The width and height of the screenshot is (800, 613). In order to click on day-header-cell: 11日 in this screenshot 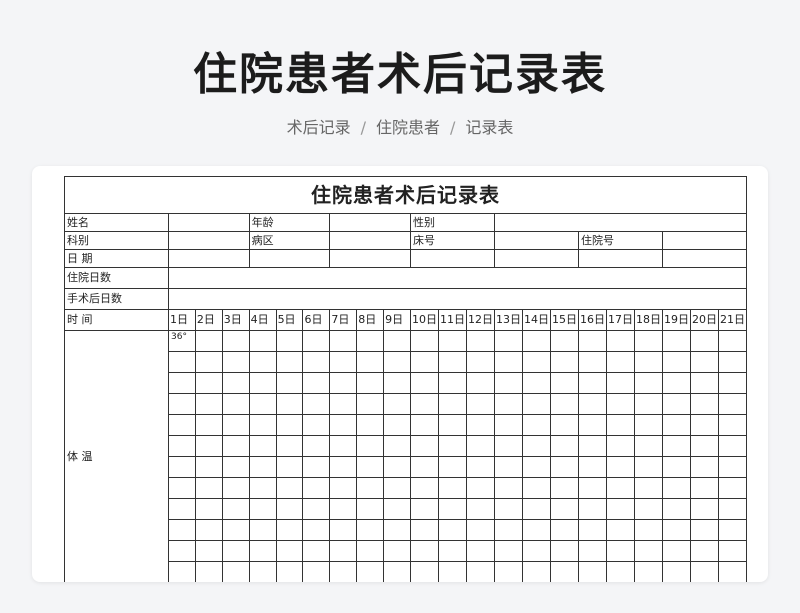, I will do `click(453, 320)`.